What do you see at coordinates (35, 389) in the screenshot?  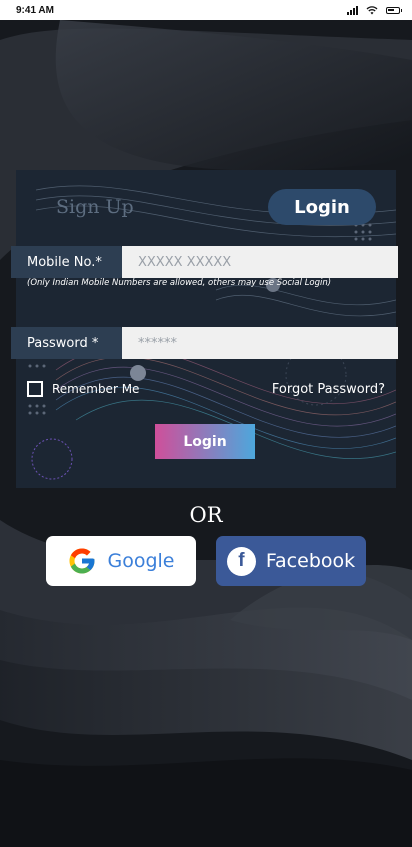 I see `remember-checkbox` at bounding box center [35, 389].